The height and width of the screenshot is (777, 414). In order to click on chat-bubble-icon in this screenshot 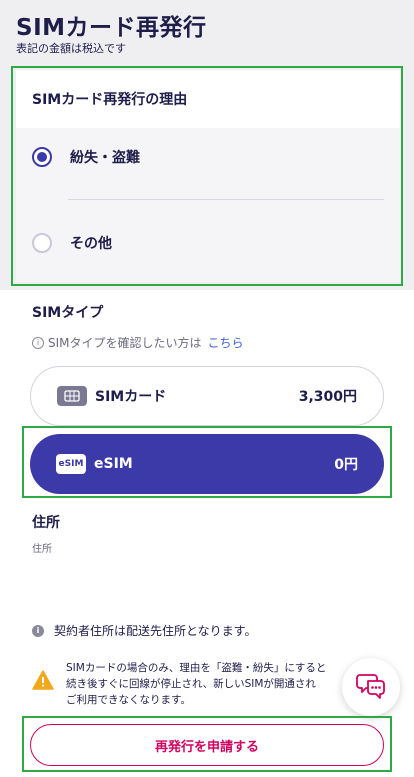, I will do `click(371, 687)`.